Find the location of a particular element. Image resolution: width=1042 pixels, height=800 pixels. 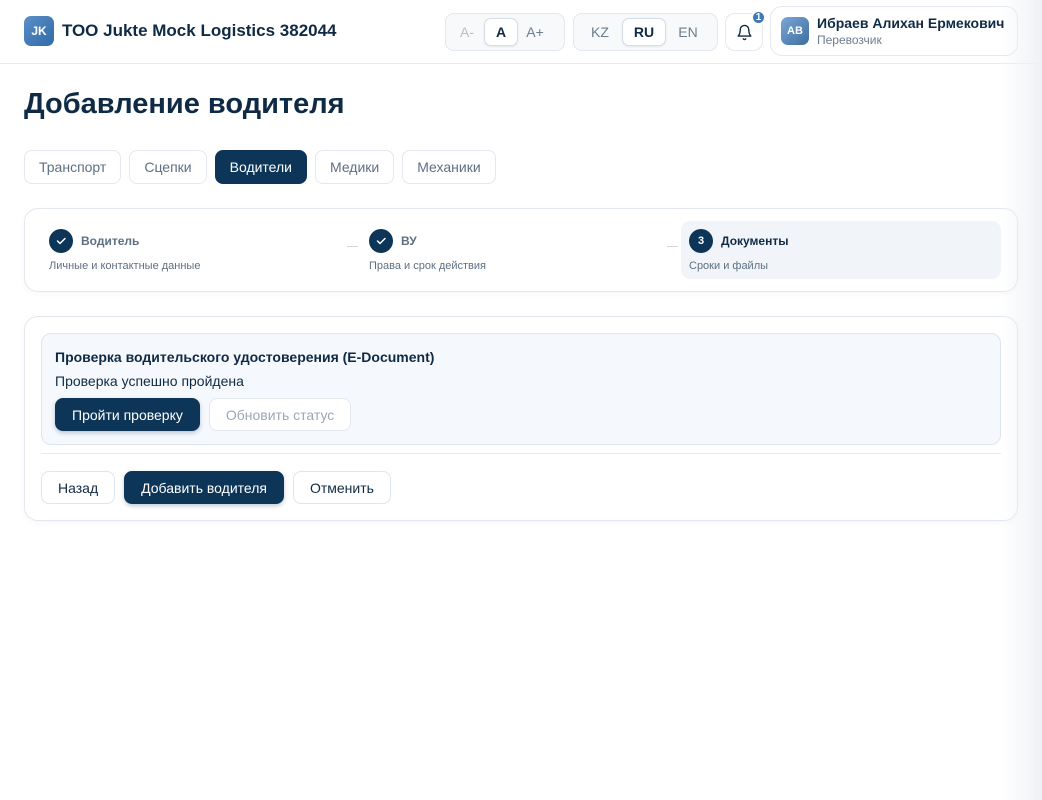

cancel-button: Отменить is located at coordinates (341, 487).